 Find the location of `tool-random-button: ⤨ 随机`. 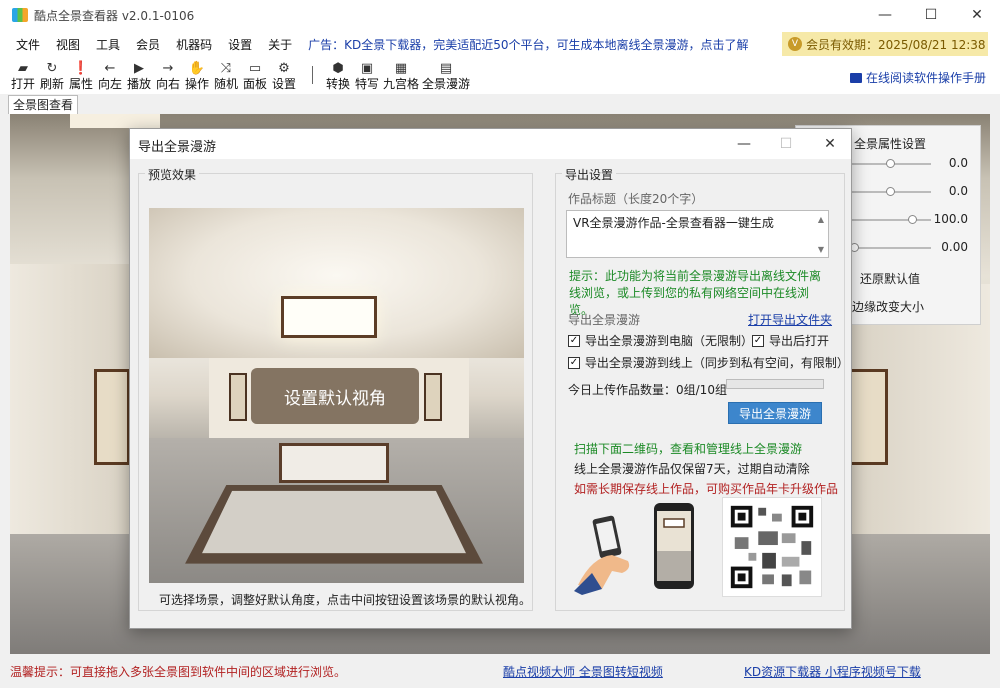

tool-random-button: ⤨ 随机 is located at coordinates (226, 76).